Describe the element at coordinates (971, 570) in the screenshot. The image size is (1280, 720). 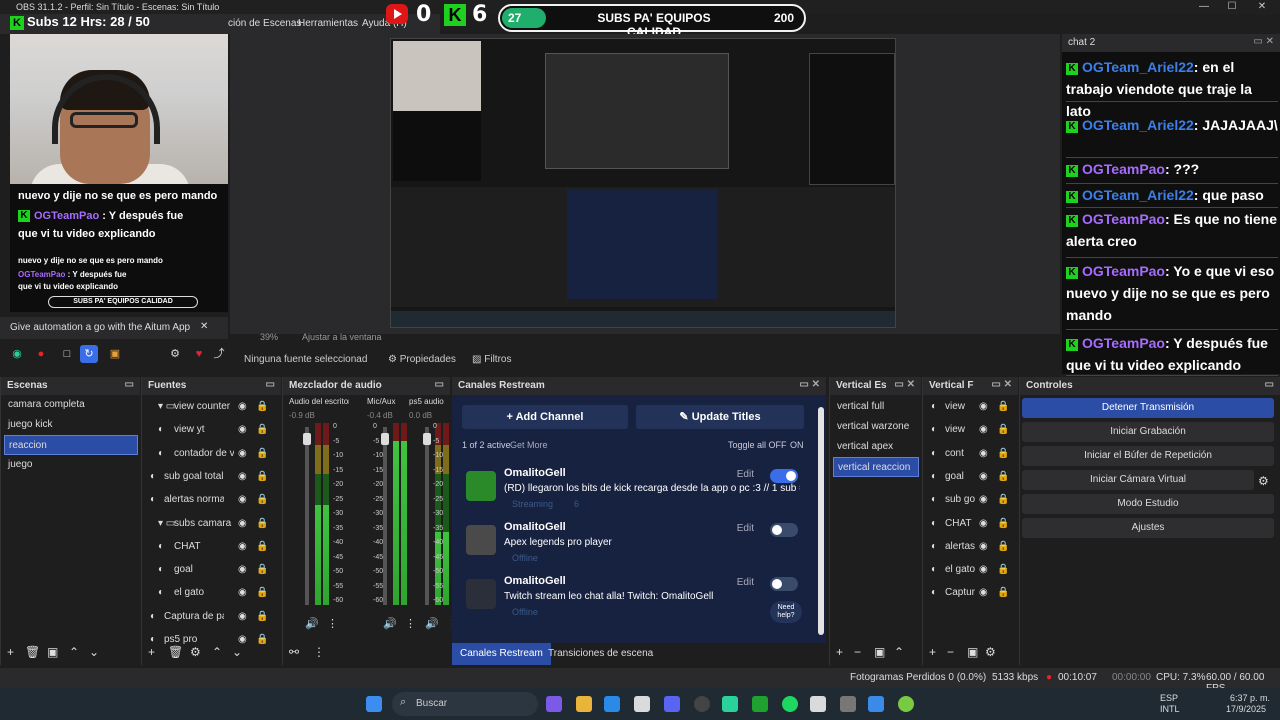
I see `vertical-source-item: ◐ el gato ◉ 🔒` at that location.